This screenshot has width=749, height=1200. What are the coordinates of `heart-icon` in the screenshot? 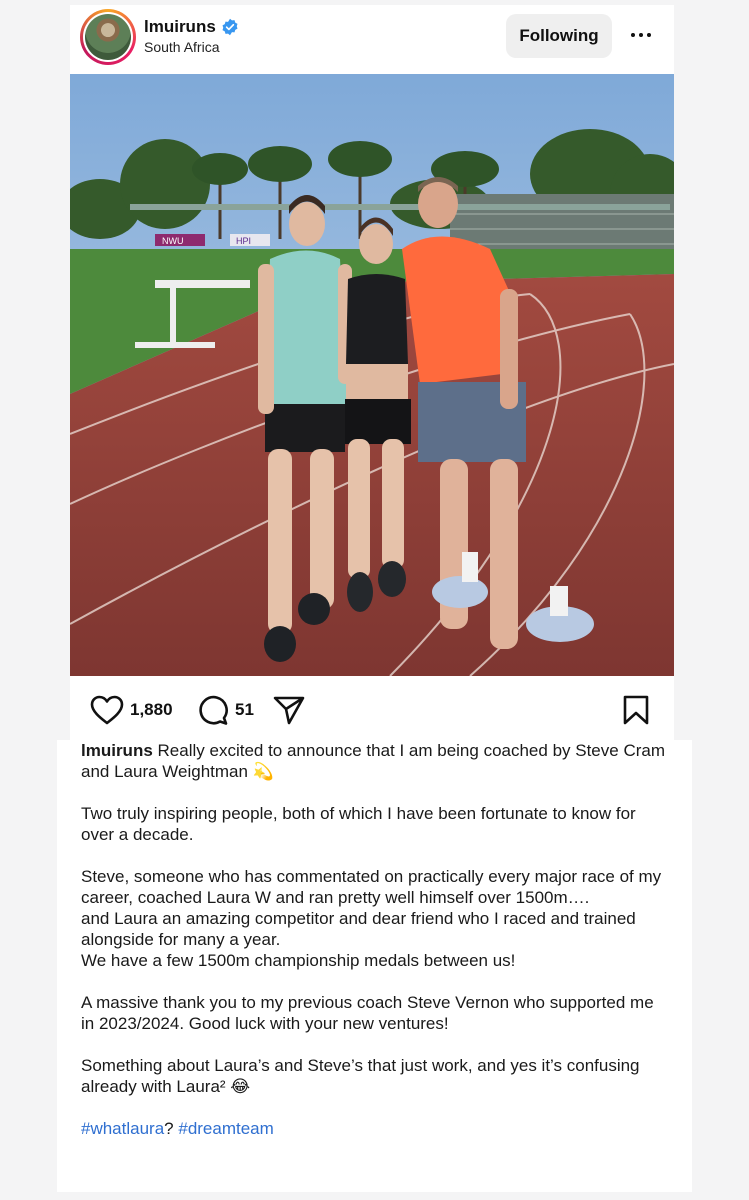 It's located at (107, 710).